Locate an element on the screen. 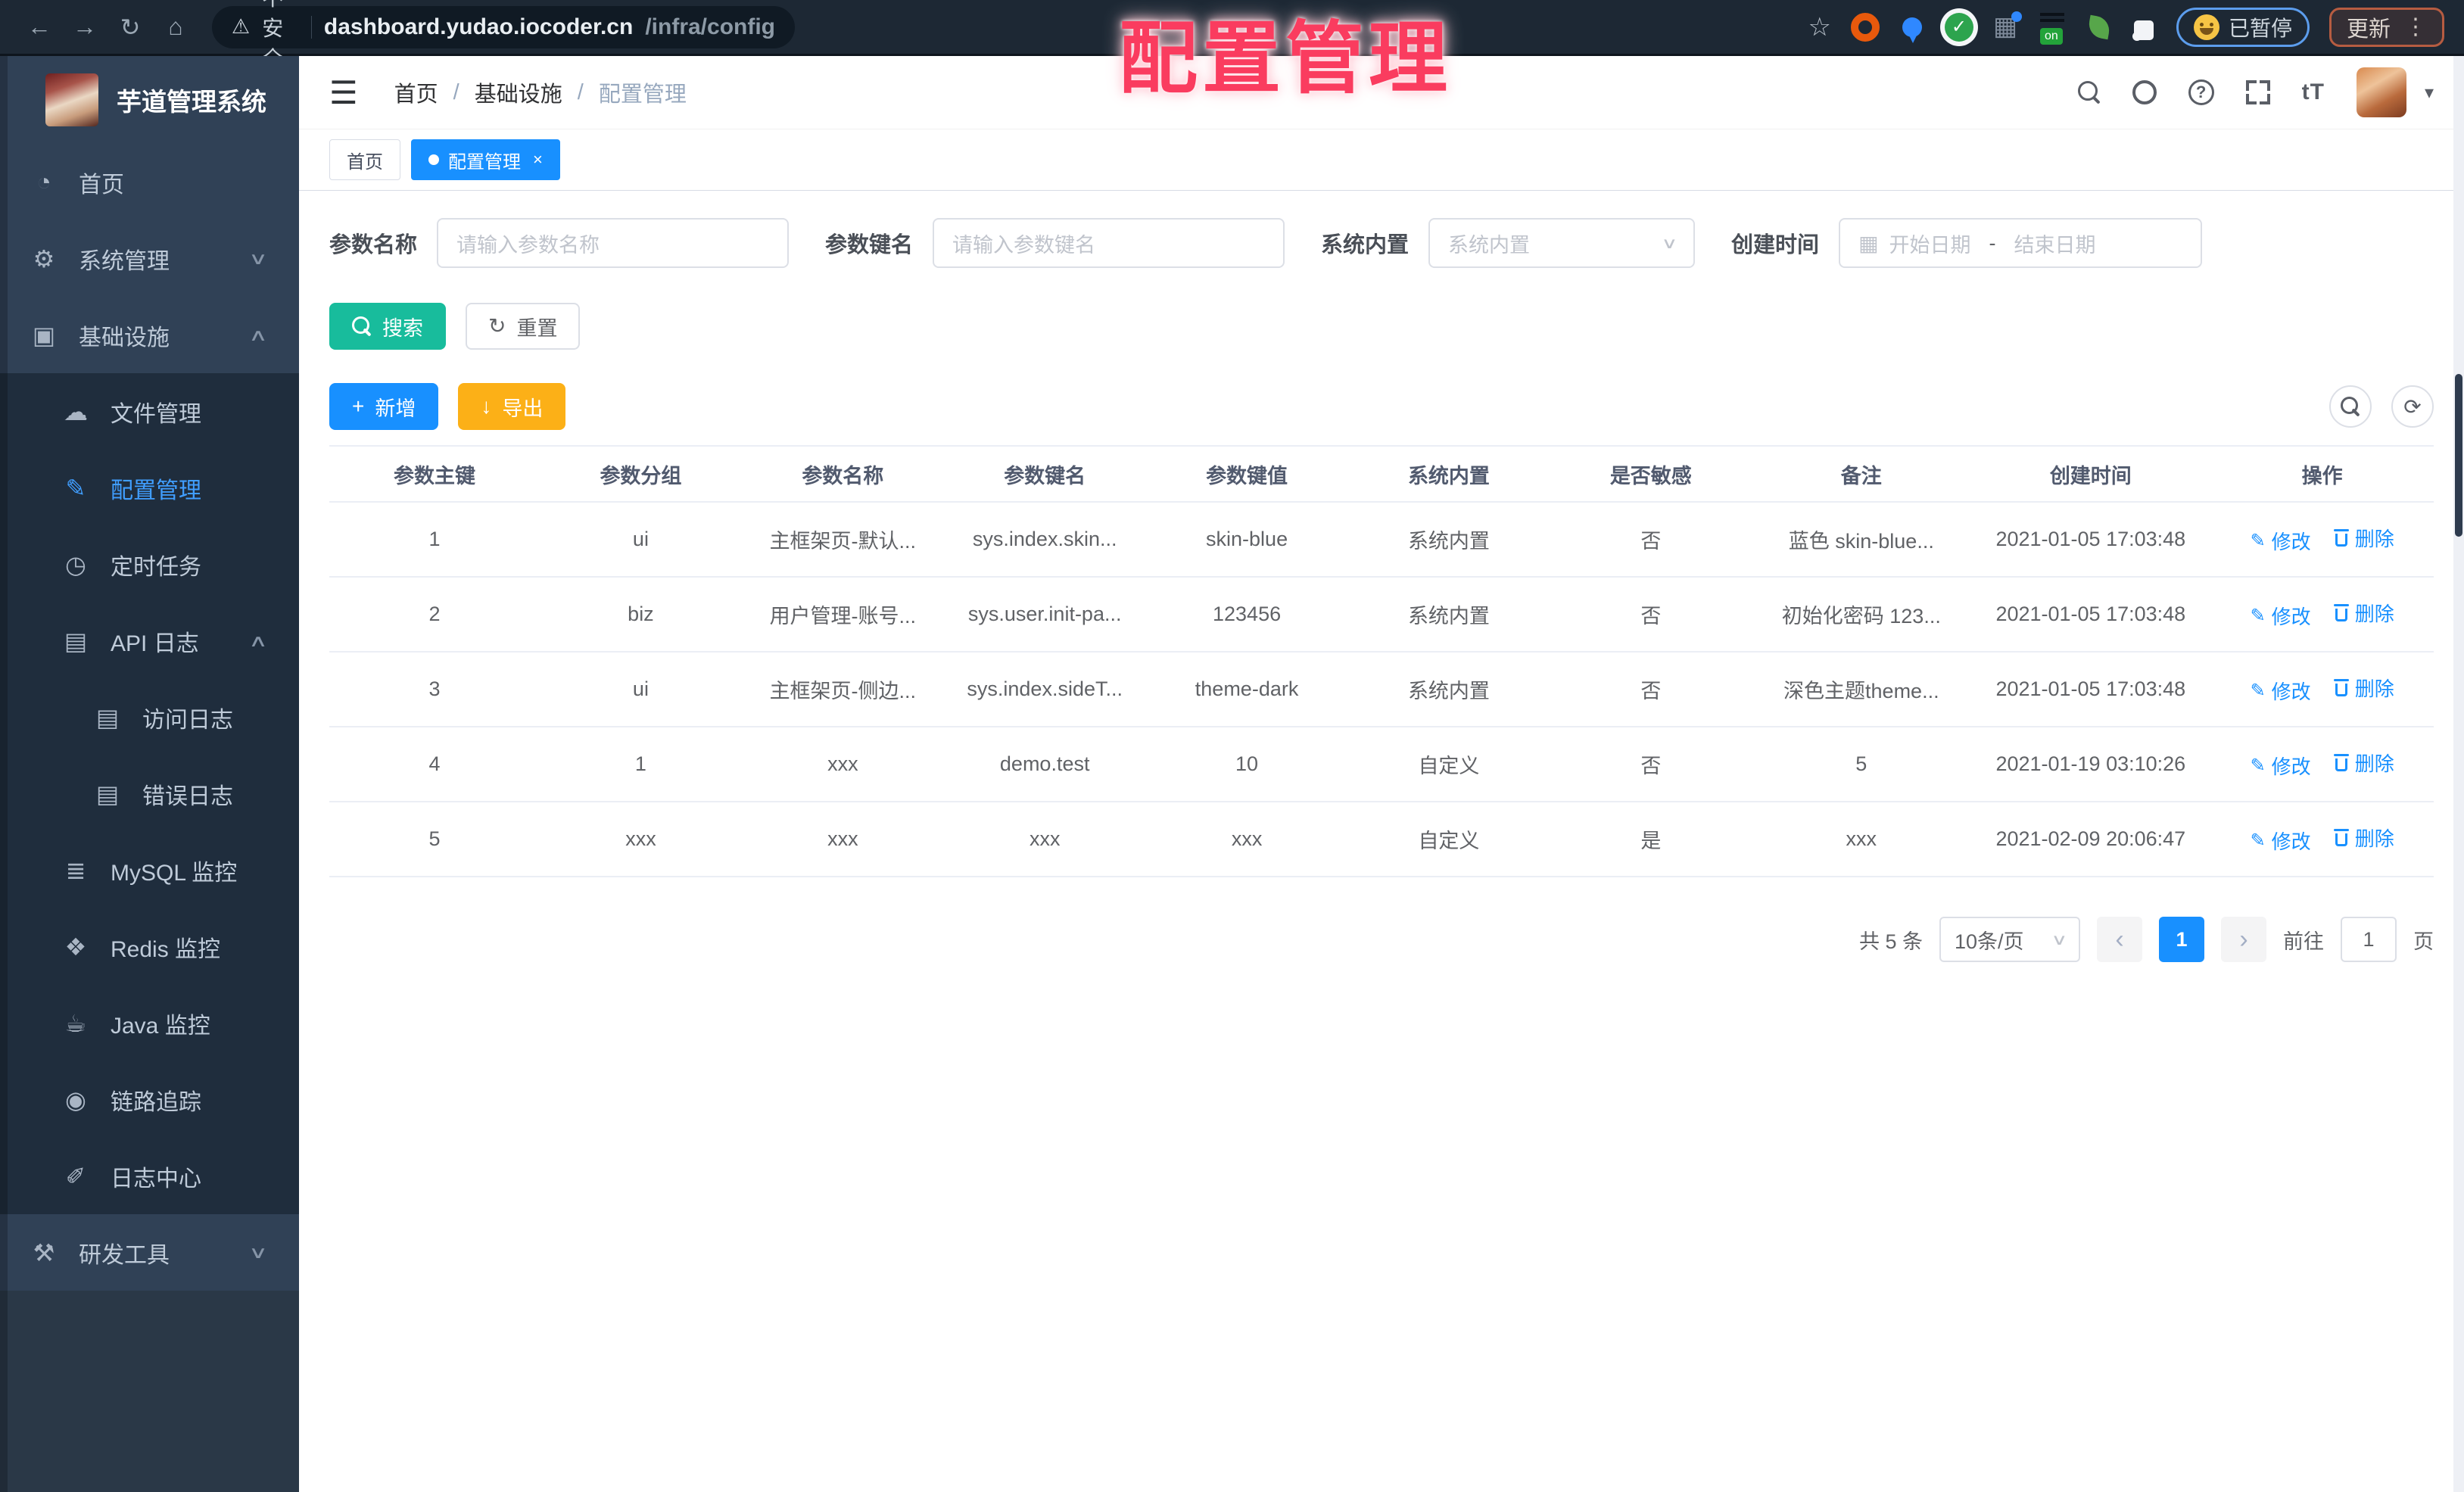 The width and height of the screenshot is (2464, 1492). sidebar-item: ✎ 配置管理 is located at coordinates (149, 488).